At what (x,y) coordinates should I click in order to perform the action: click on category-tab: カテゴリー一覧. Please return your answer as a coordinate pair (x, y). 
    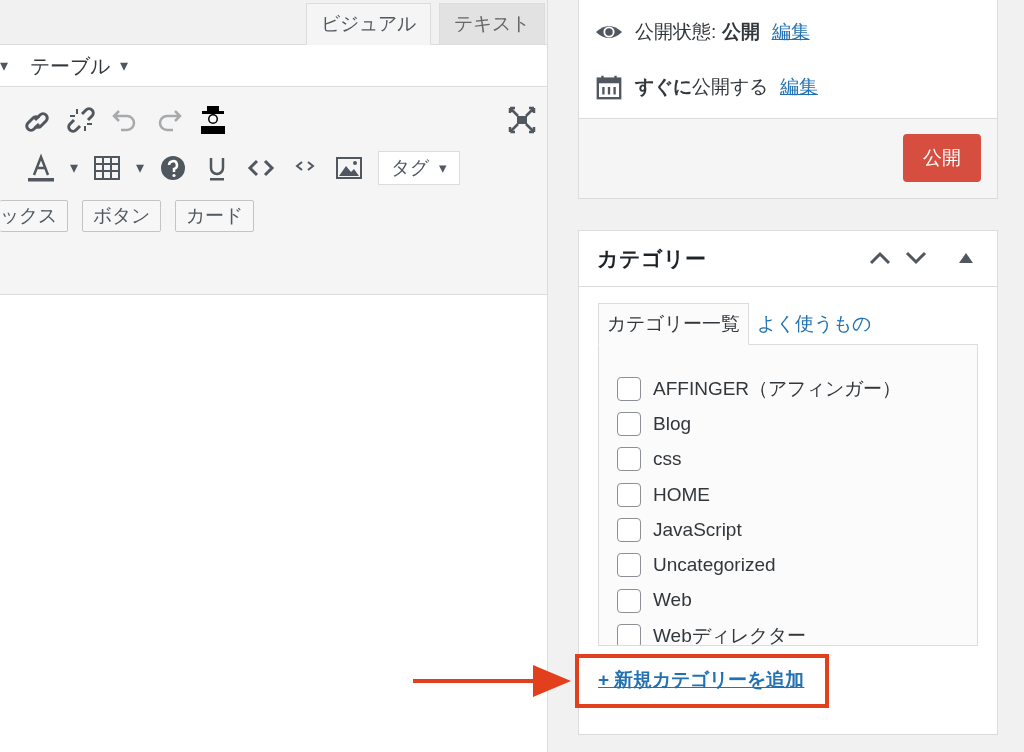
    Looking at the image, I should click on (673, 324).